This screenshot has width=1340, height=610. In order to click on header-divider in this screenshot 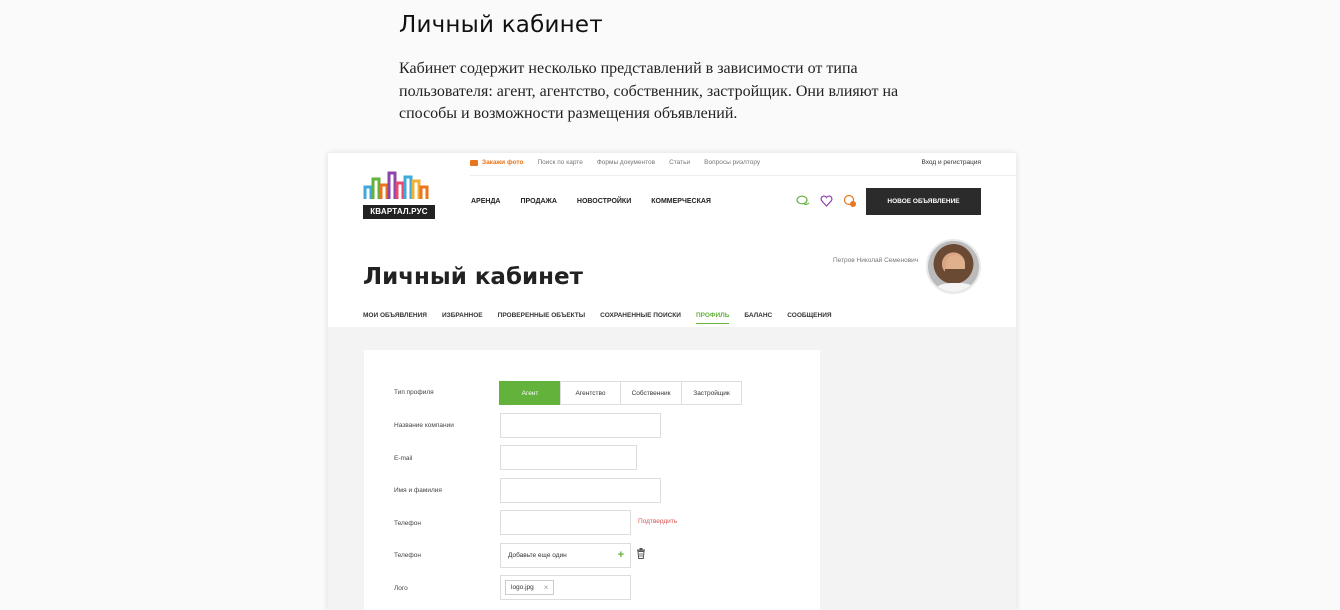, I will do `click(743, 175)`.